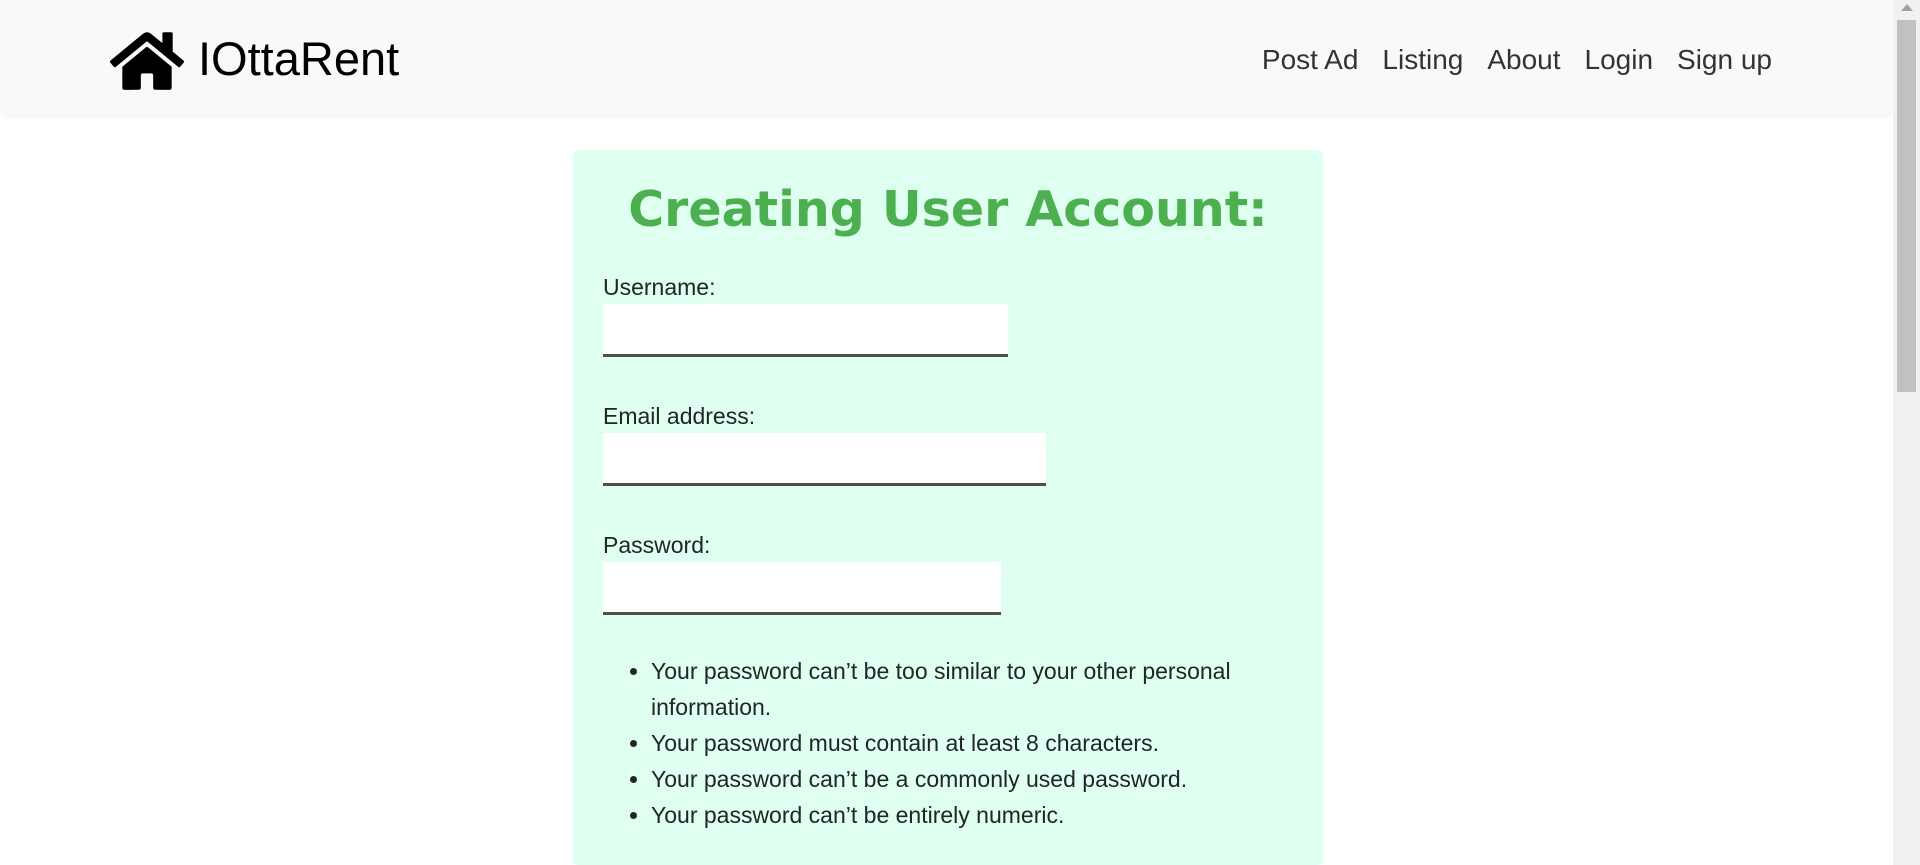 The width and height of the screenshot is (1920, 865). Describe the element at coordinates (1906, 206) in the screenshot. I see `scrollbar-thumb` at that location.